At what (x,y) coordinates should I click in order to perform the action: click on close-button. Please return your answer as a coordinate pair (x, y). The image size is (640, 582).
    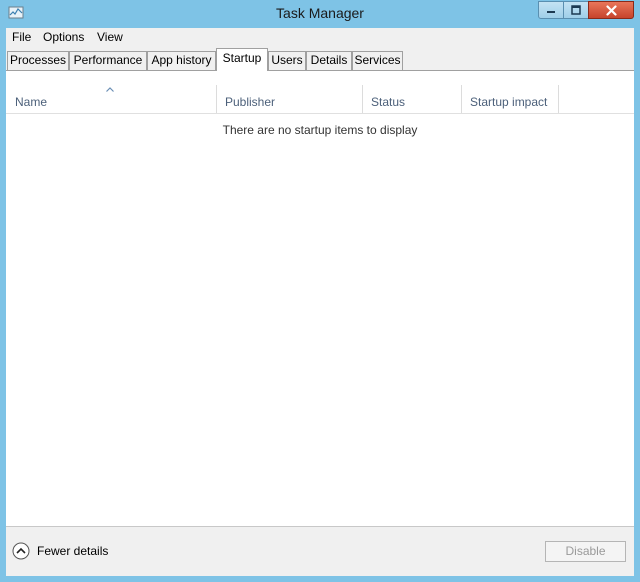
    Looking at the image, I should click on (611, 10).